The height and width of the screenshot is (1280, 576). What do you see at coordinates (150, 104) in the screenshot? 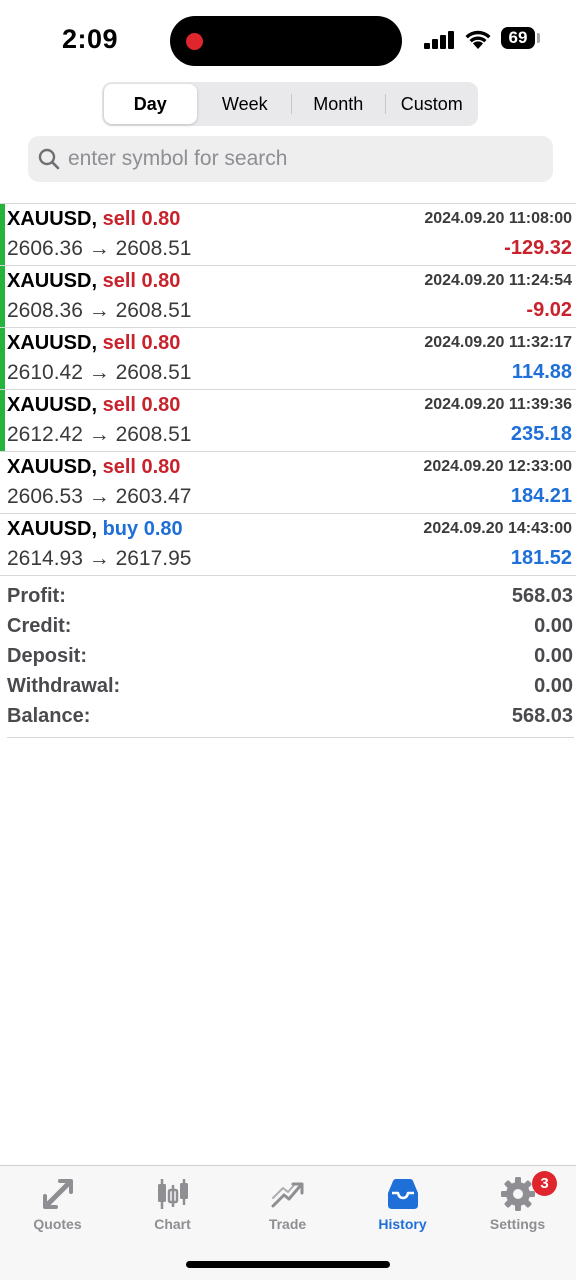
I see `period-tab-day: Day` at bounding box center [150, 104].